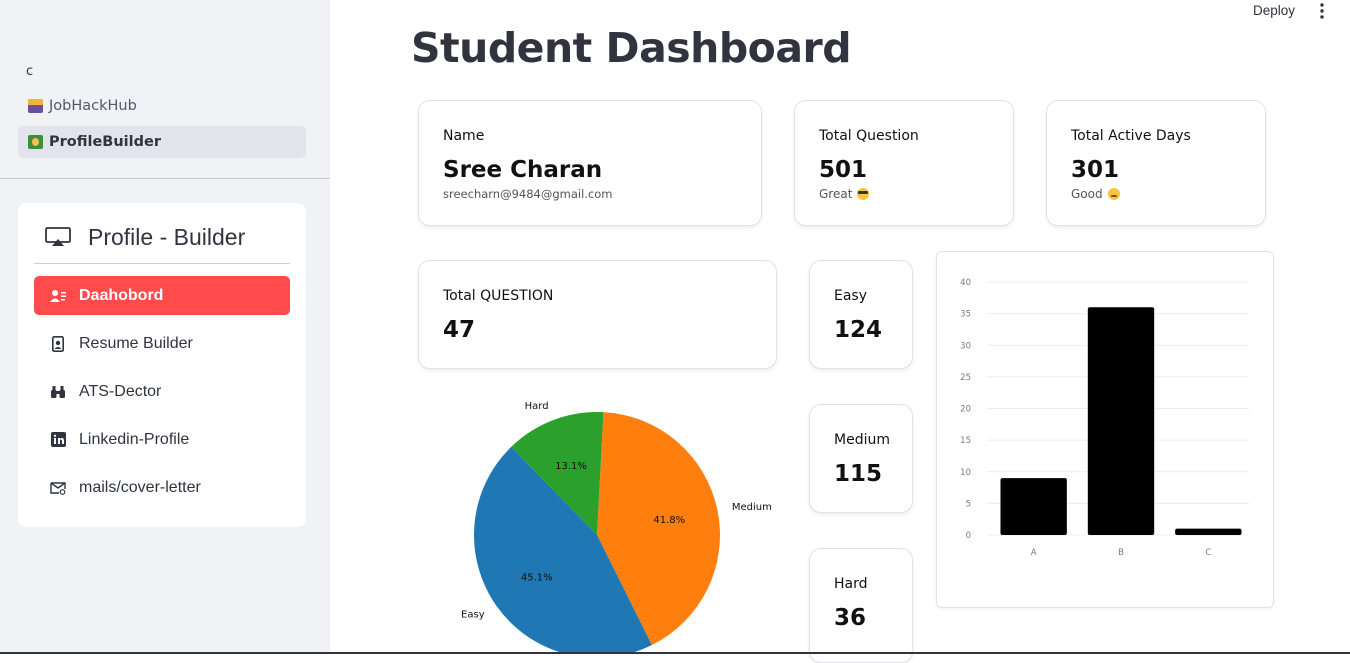 The image size is (1350, 663). What do you see at coordinates (1033, 506) in the screenshot?
I see `bar-a` at bounding box center [1033, 506].